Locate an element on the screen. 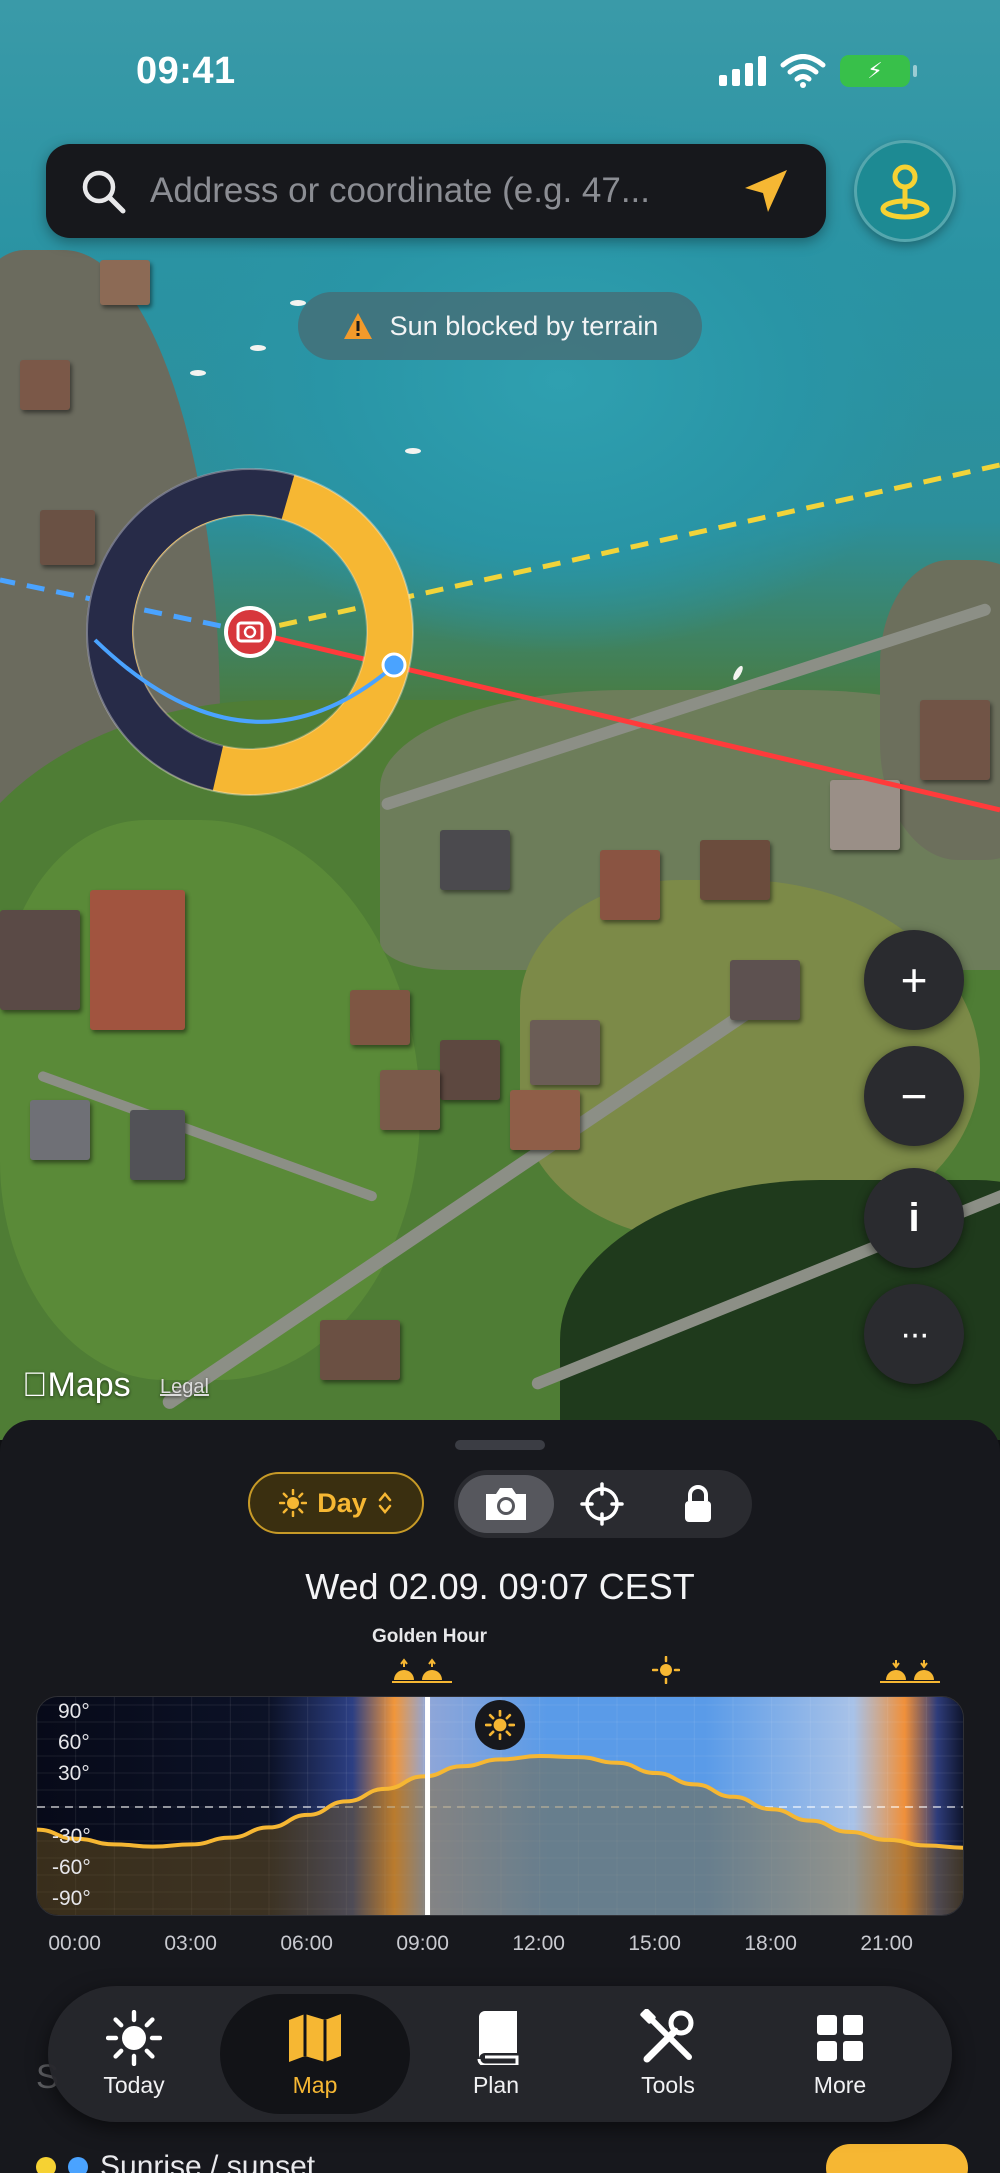 The width and height of the screenshot is (1000, 2173). cellular-signal-icon is located at coordinates (742, 71).